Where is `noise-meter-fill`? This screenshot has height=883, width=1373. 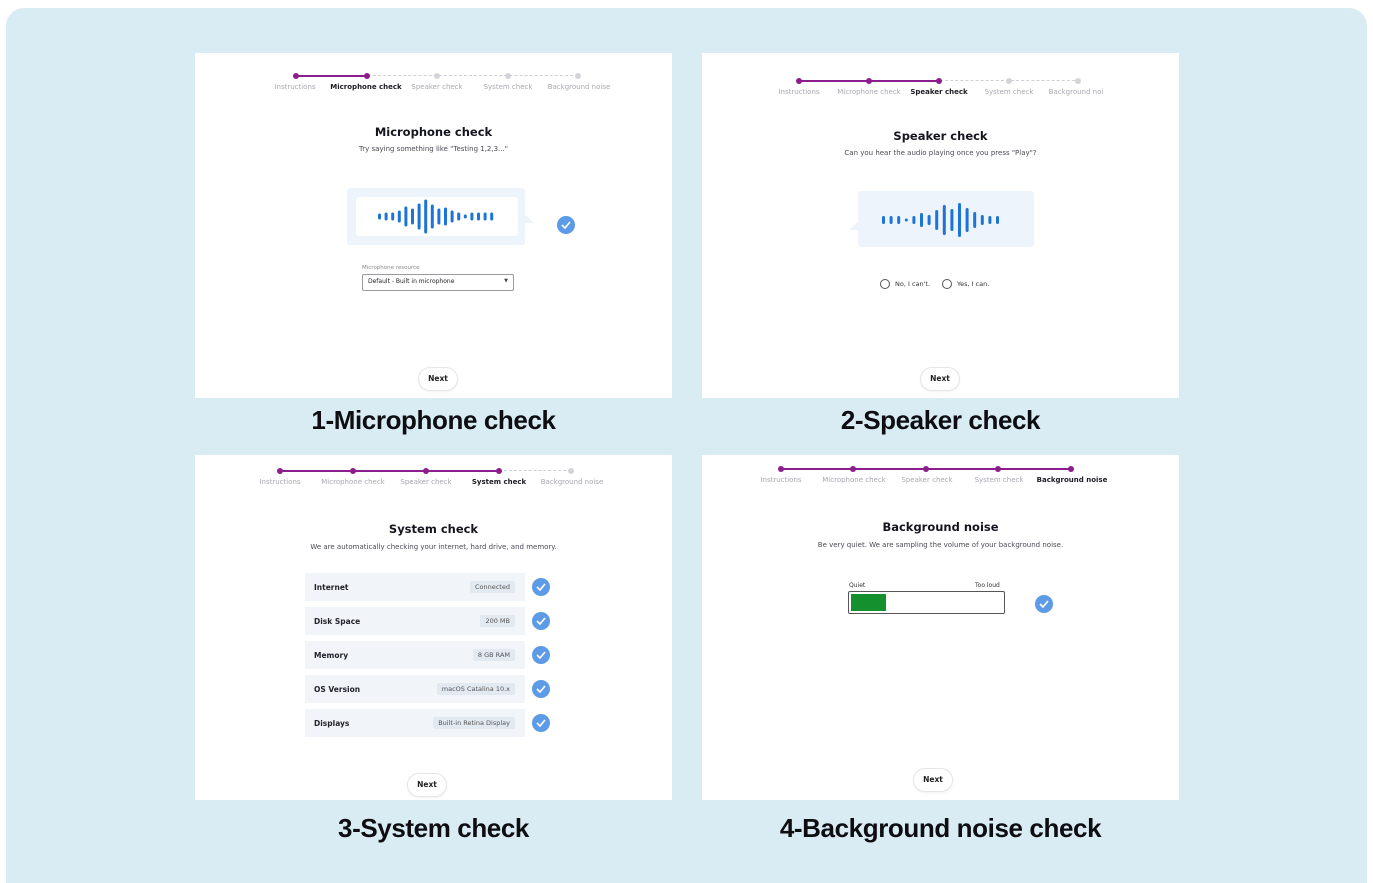 noise-meter-fill is located at coordinates (868, 602).